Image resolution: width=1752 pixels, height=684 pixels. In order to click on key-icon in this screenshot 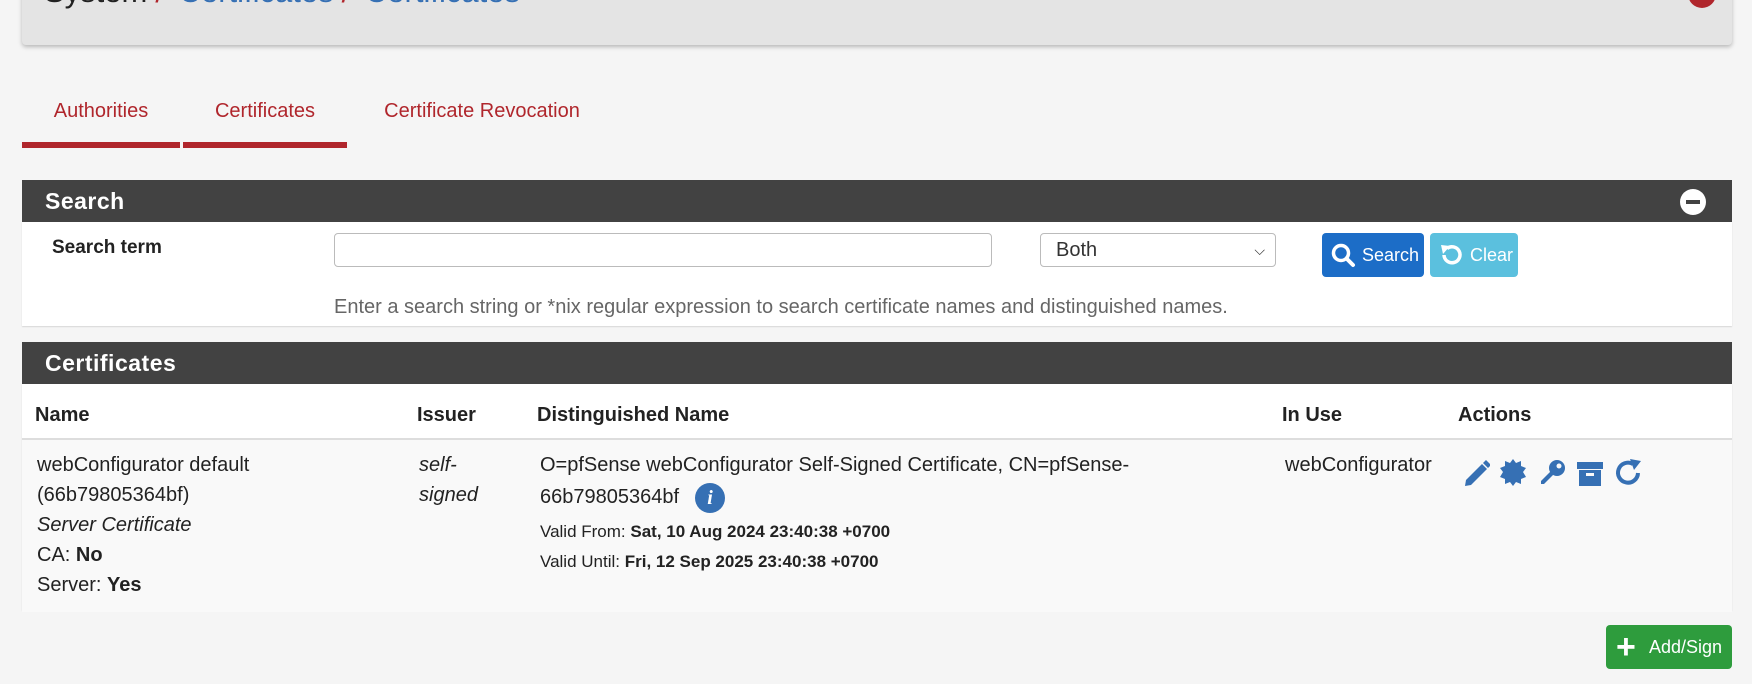, I will do `click(1552, 473)`.